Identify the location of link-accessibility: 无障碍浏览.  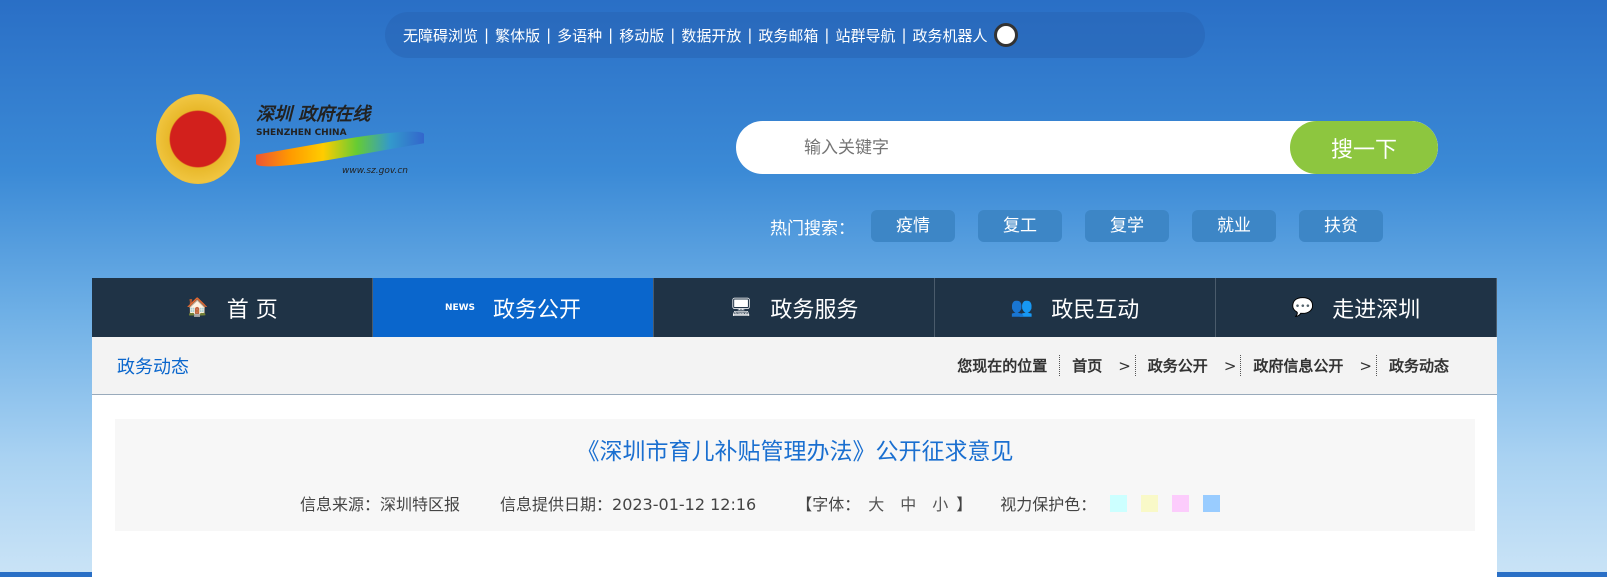
(440, 35).